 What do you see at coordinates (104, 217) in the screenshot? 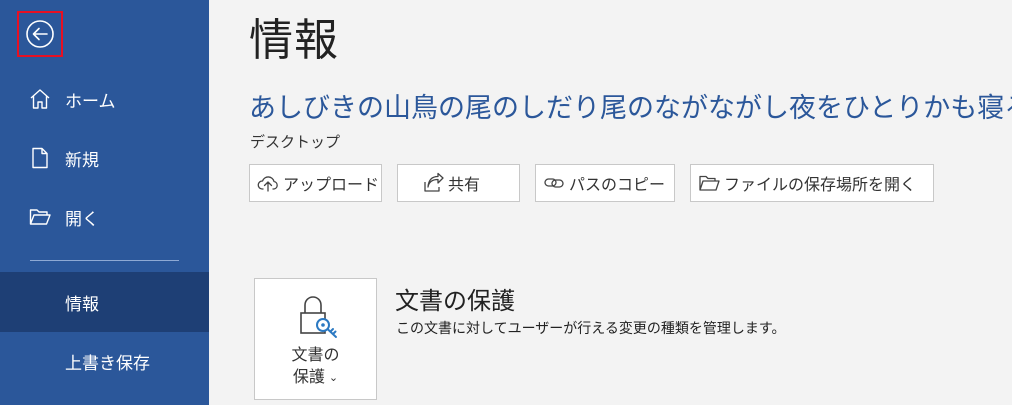
I see `sidebar-item-open: 開く` at bounding box center [104, 217].